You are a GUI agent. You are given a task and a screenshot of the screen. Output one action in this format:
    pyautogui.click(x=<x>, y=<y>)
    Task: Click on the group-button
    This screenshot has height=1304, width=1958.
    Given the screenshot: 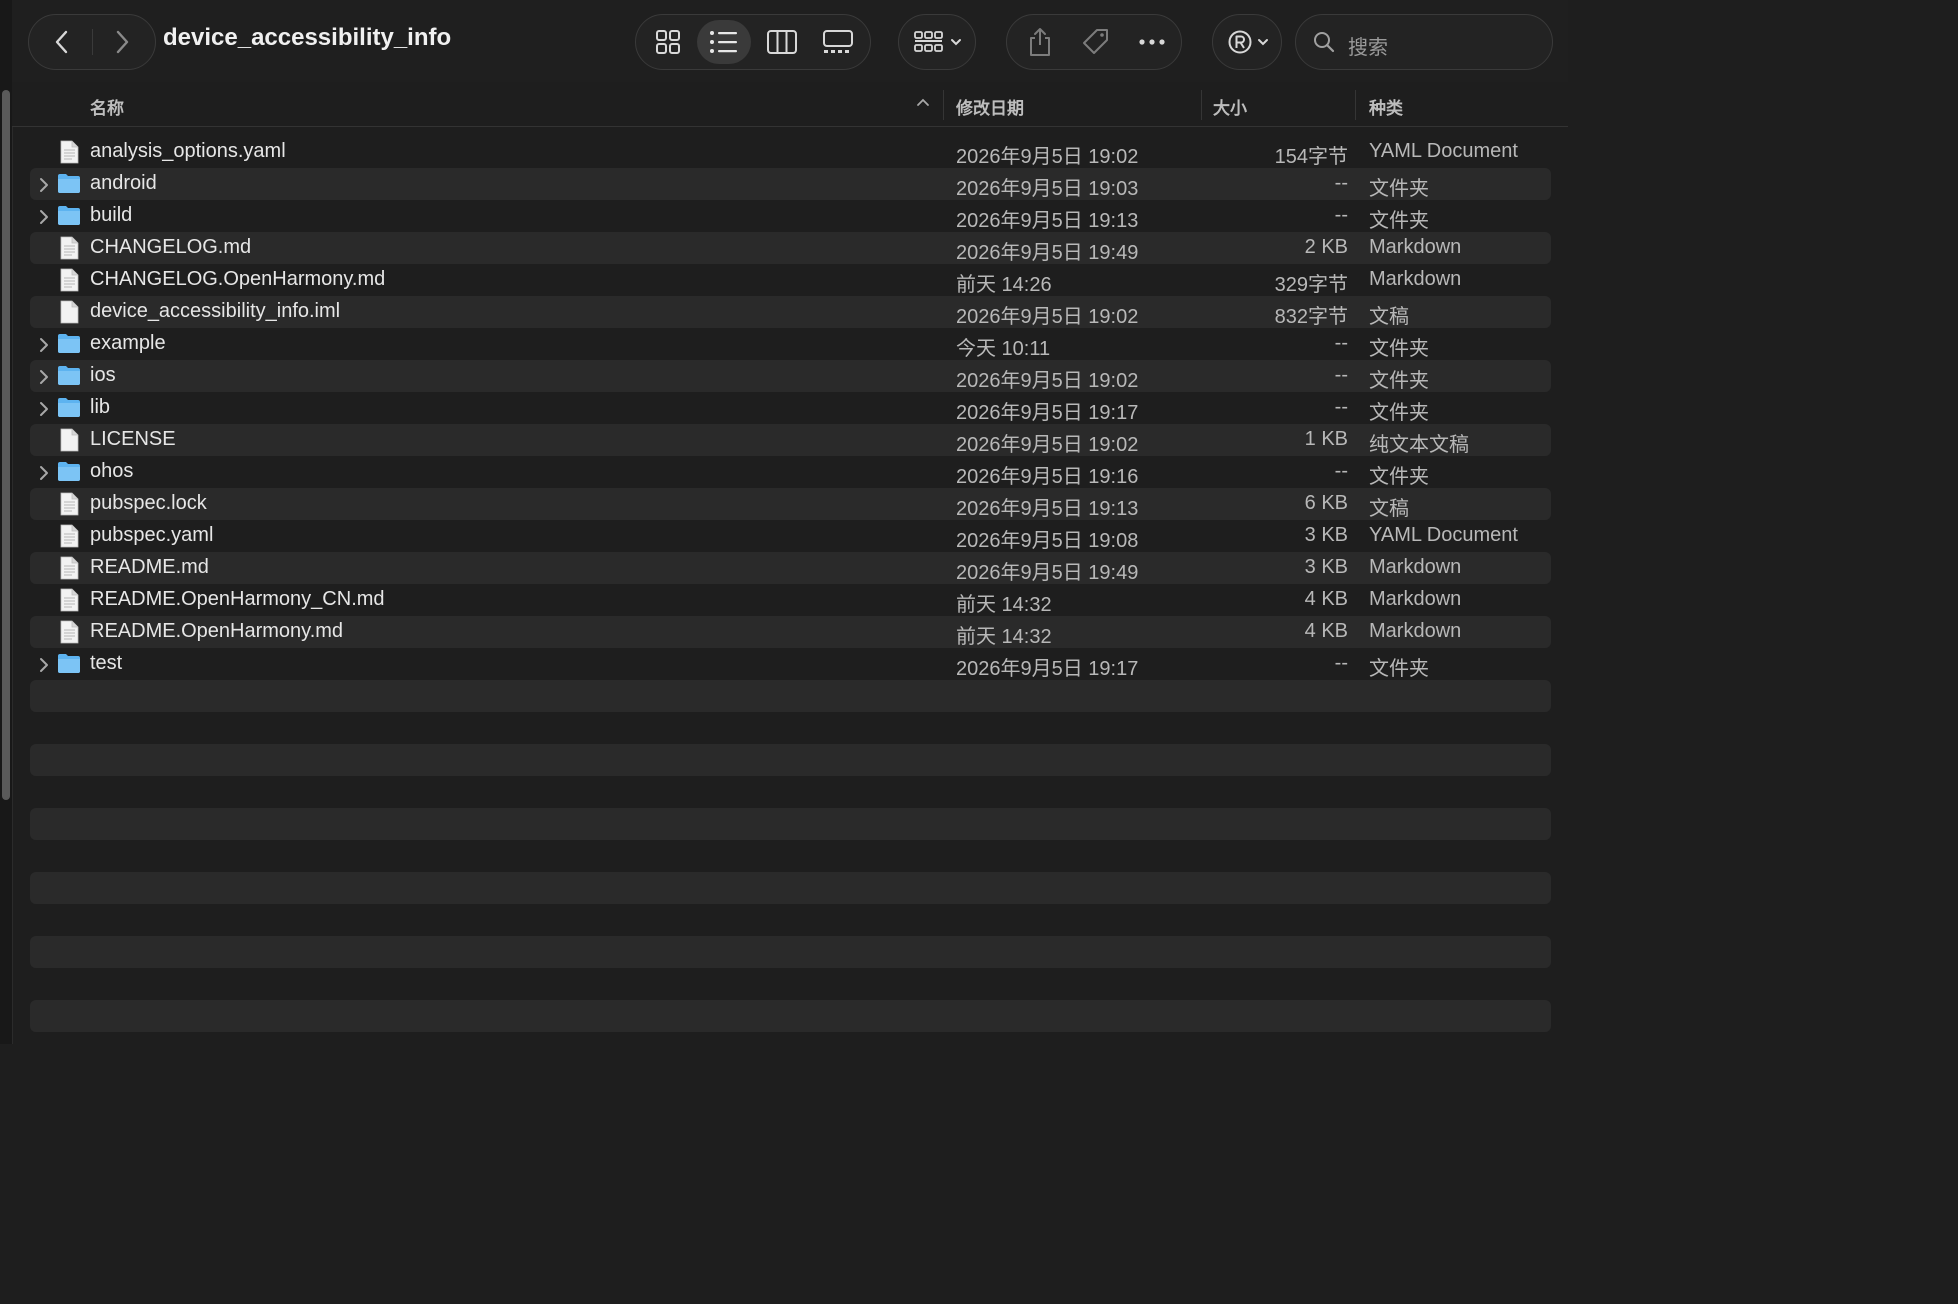 What is the action you would take?
    pyautogui.click(x=938, y=42)
    